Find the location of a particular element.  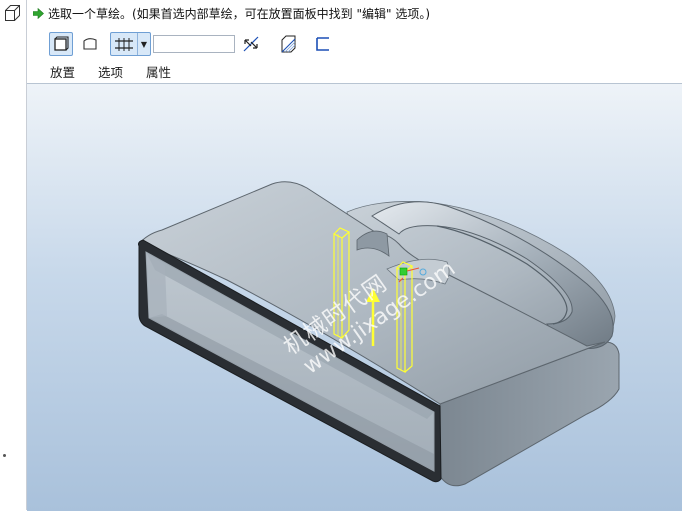

flip-direction-icon is located at coordinates (251, 44).